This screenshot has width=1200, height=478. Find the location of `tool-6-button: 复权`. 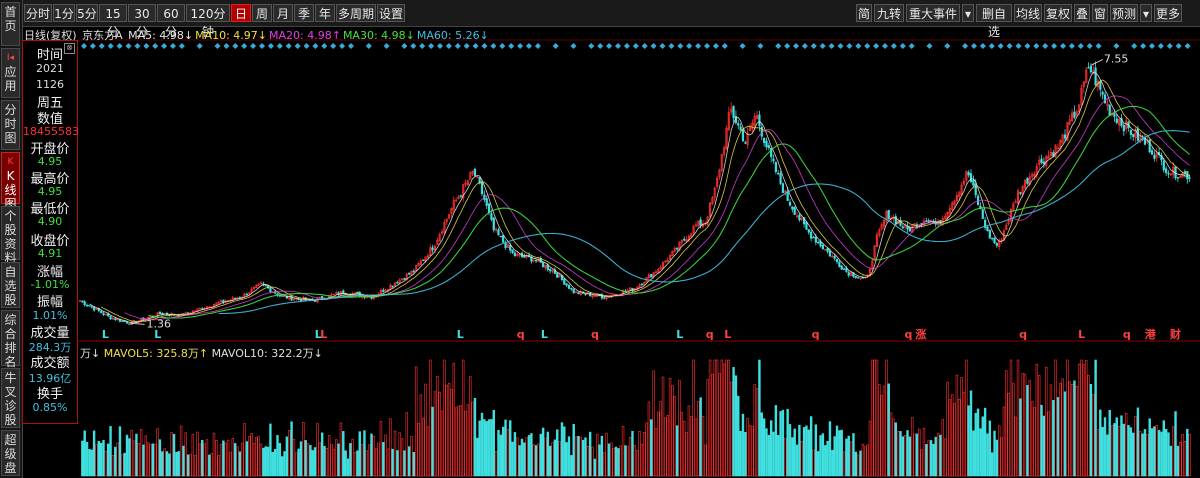

tool-6-button: 复权 is located at coordinates (1058, 13).